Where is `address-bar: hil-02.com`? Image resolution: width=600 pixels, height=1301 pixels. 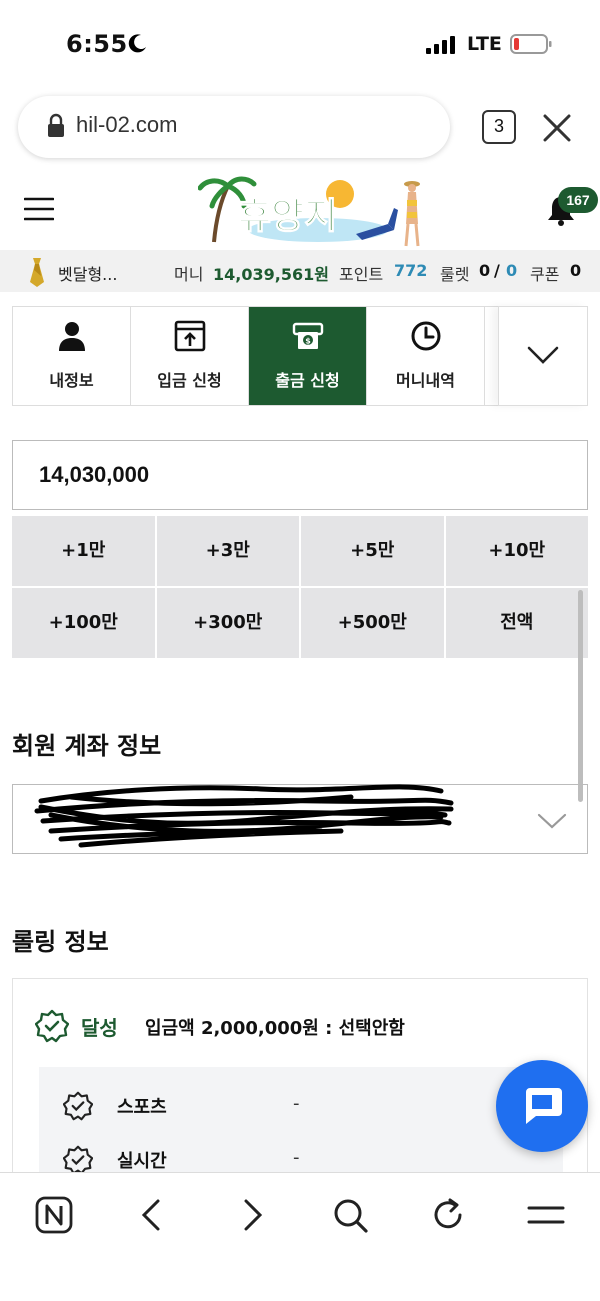 address-bar: hil-02.com is located at coordinates (234, 127).